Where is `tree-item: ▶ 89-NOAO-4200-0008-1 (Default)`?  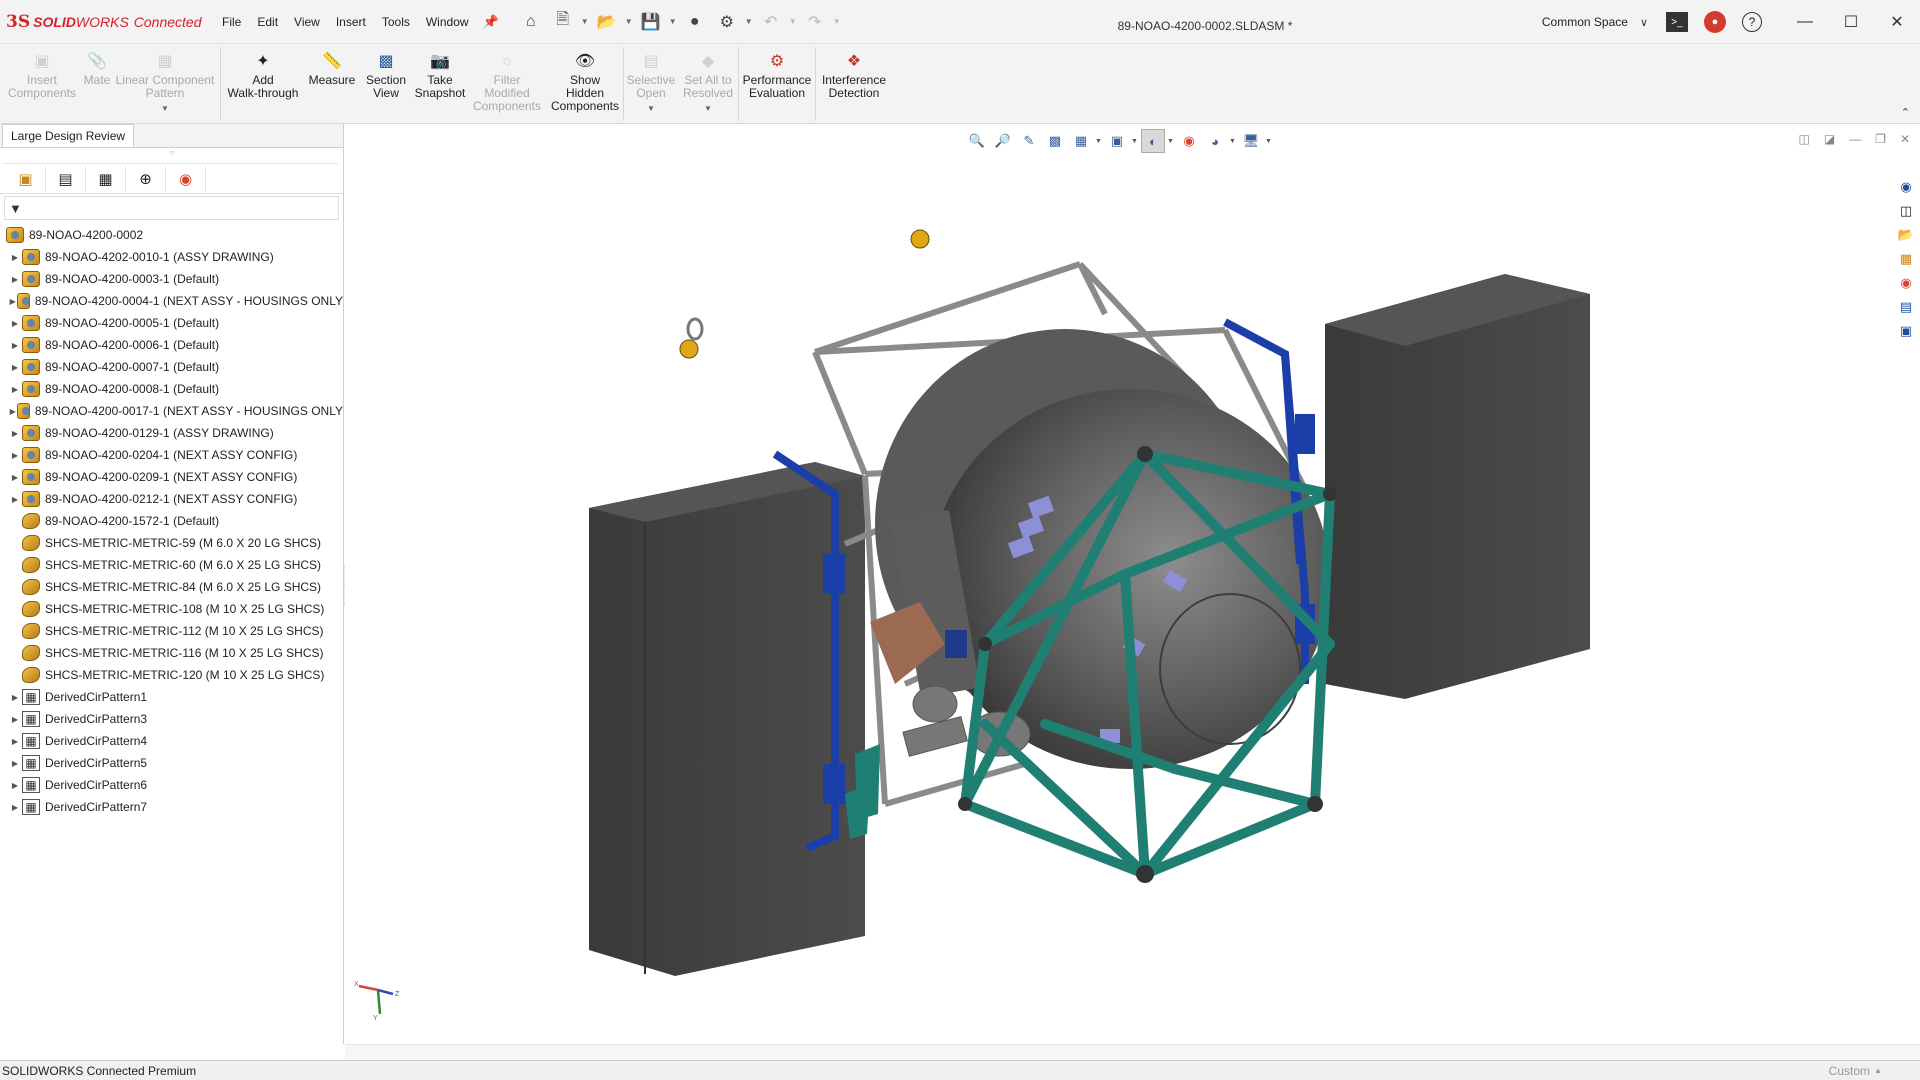 tree-item: ▶ 89-NOAO-4200-0008-1 (Default) is located at coordinates (171, 389).